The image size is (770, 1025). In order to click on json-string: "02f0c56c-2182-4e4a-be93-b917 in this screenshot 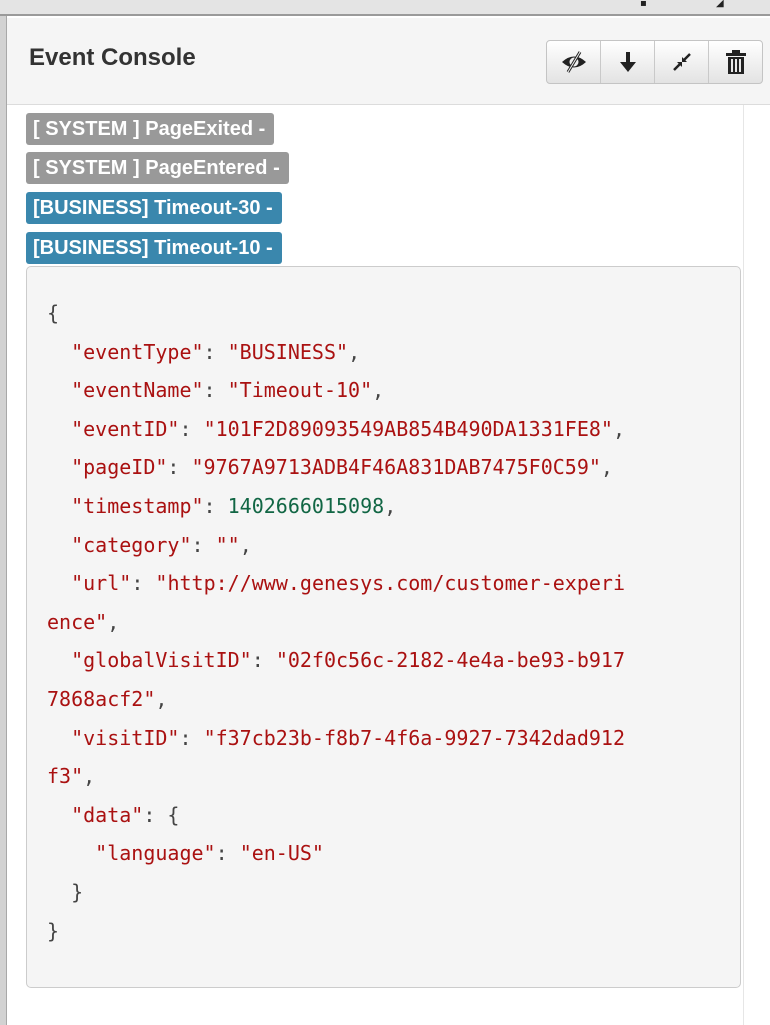, I will do `click(450, 660)`.